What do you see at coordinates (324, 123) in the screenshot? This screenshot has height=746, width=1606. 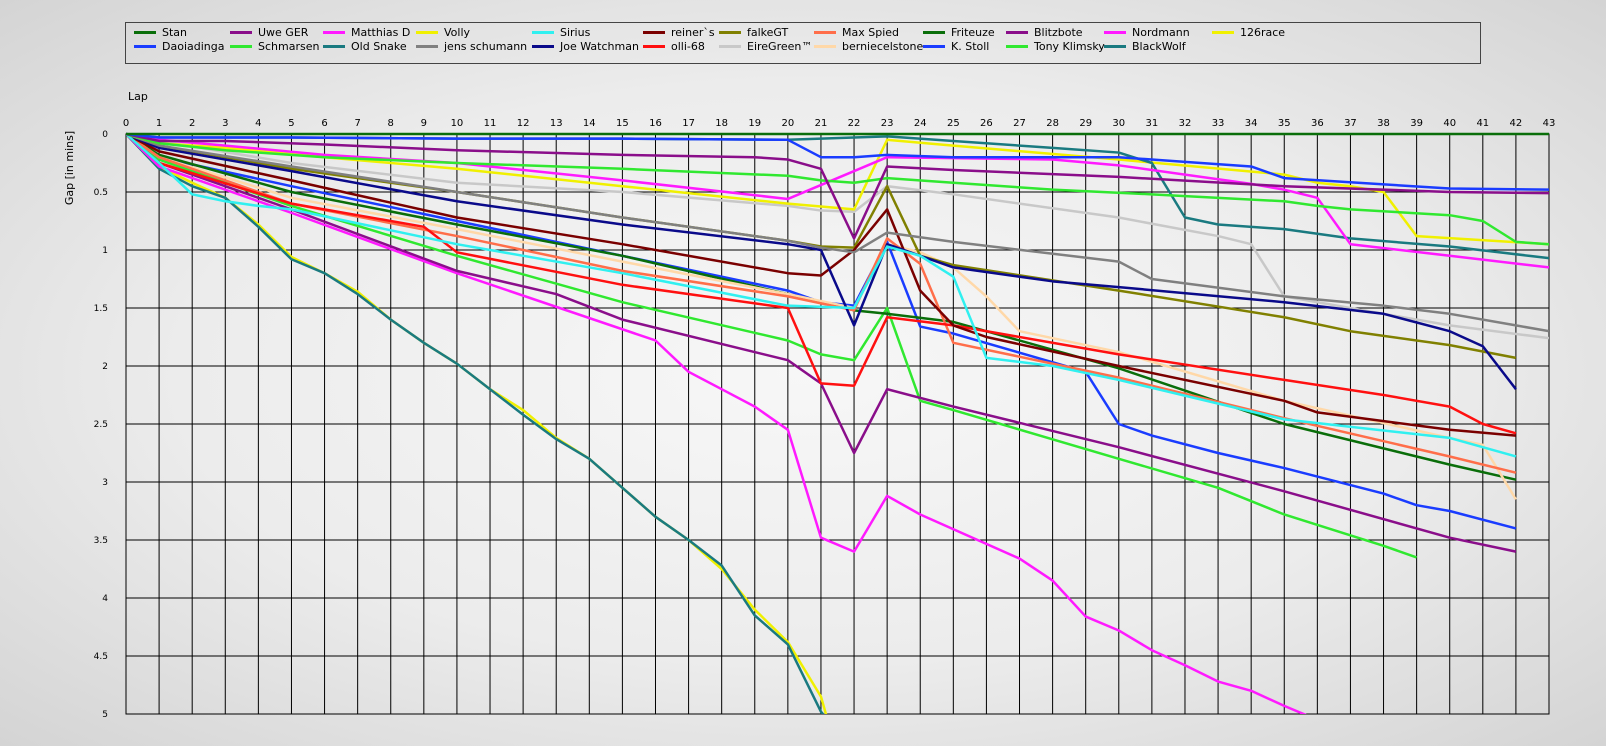 I see `x-tick-label: 6` at bounding box center [324, 123].